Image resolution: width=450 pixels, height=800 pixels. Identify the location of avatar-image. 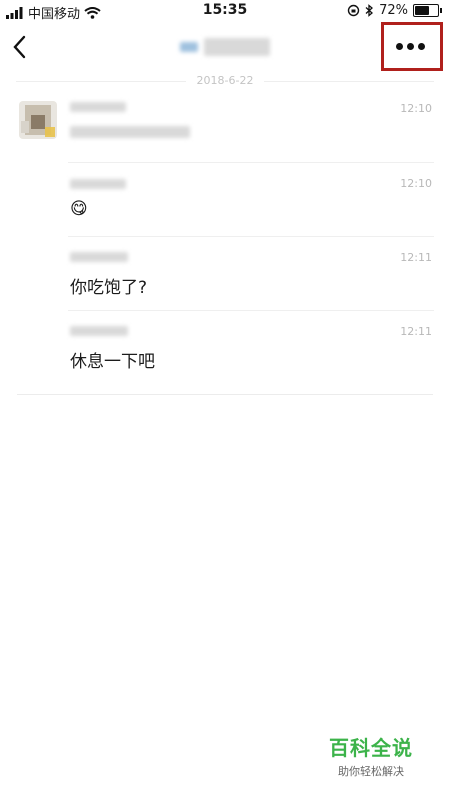
(38, 120).